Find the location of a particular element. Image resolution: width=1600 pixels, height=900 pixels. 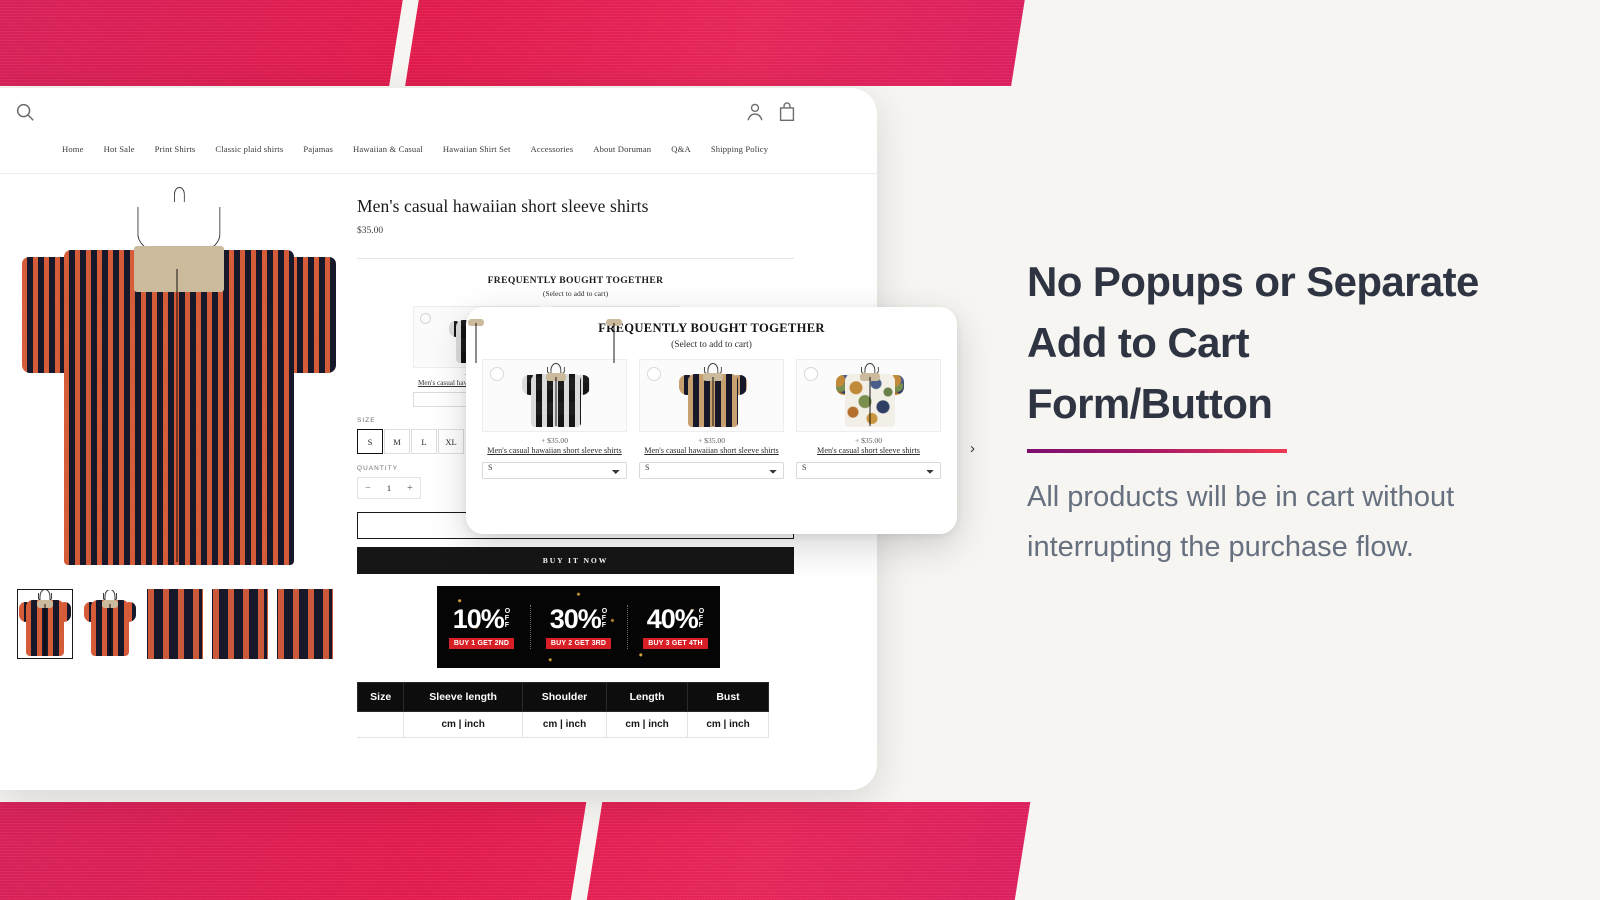

quantity-value: 1 is located at coordinates (389, 488).